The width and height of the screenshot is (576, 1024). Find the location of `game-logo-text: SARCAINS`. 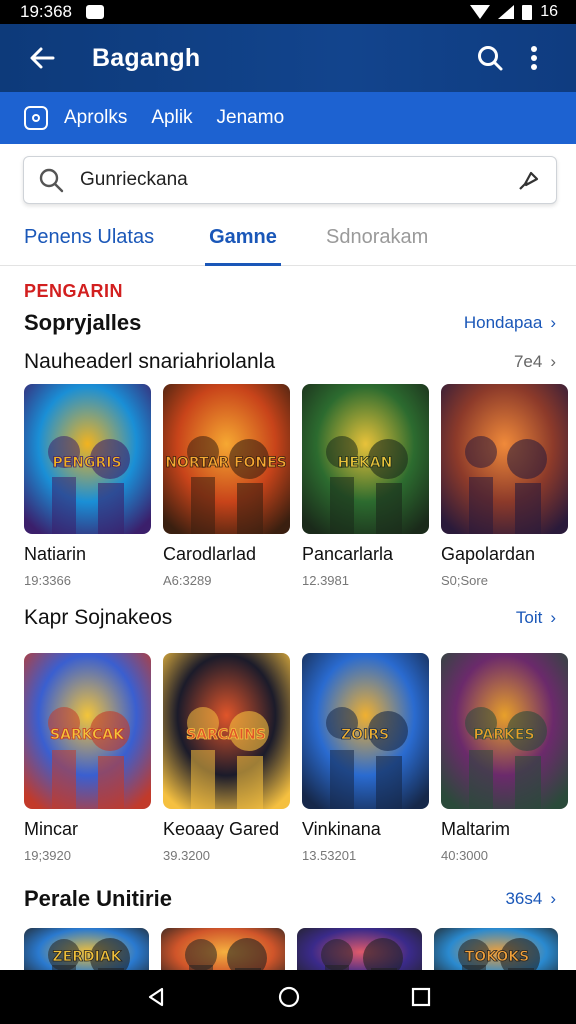

game-logo-text: SARCAINS is located at coordinates (226, 735).